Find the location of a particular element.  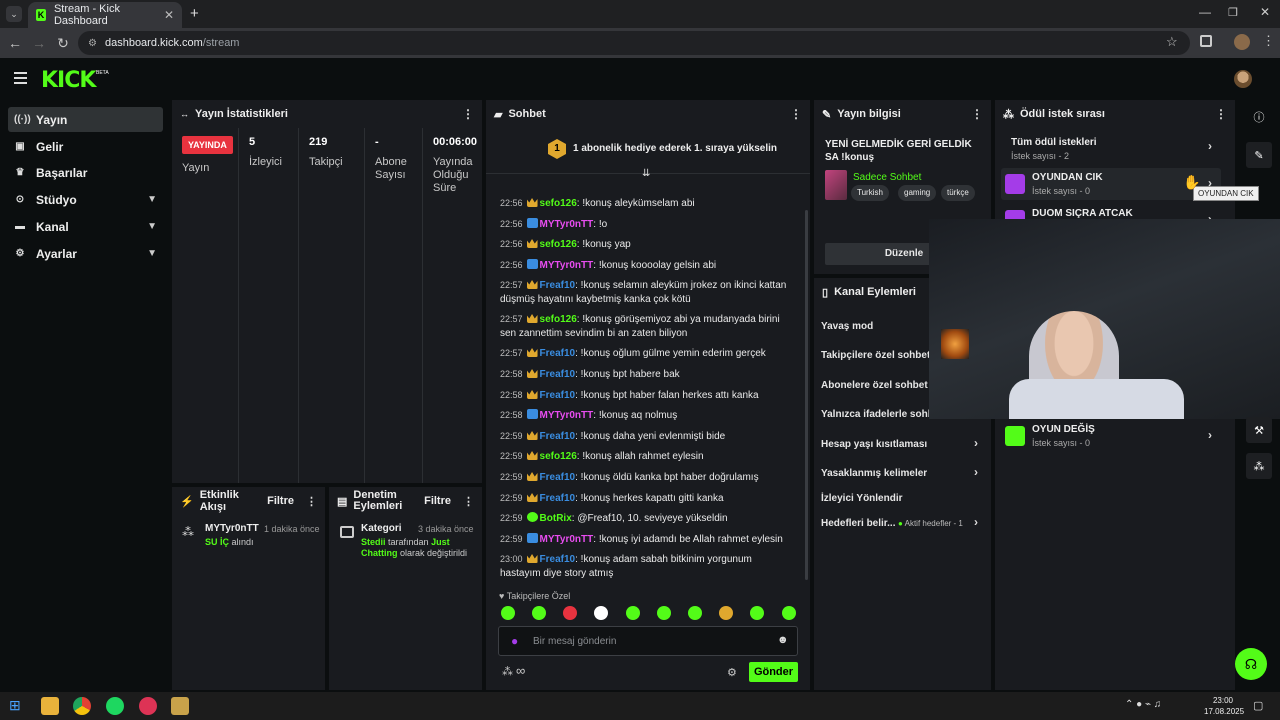

reward-item: OYUN DEĞİŞ İstek sayısı - 0 › is located at coordinates (1111, 436).